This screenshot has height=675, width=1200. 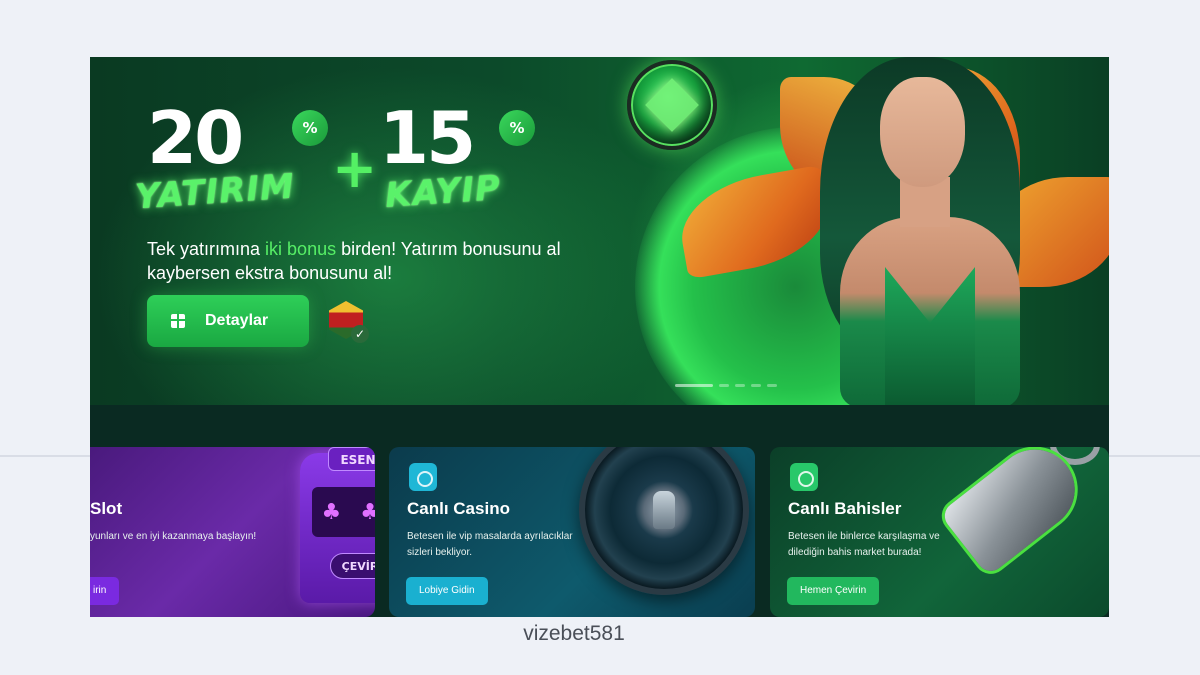 I want to click on bonus-headline: 20 % + 15 %, so click(x=357, y=148).